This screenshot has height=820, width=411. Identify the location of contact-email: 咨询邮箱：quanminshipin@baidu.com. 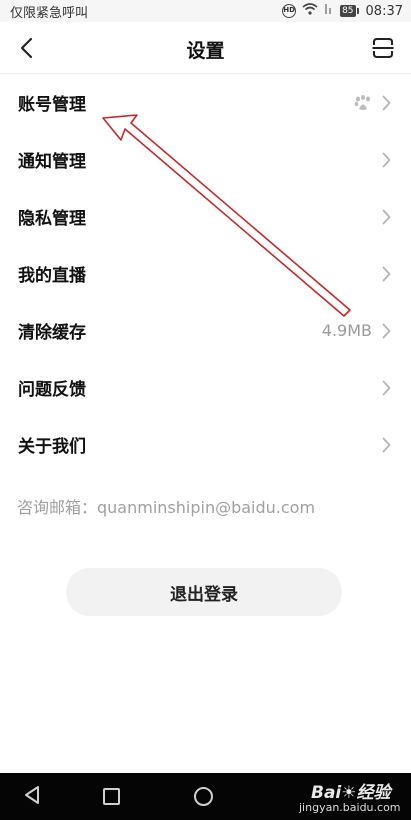
(166, 507).